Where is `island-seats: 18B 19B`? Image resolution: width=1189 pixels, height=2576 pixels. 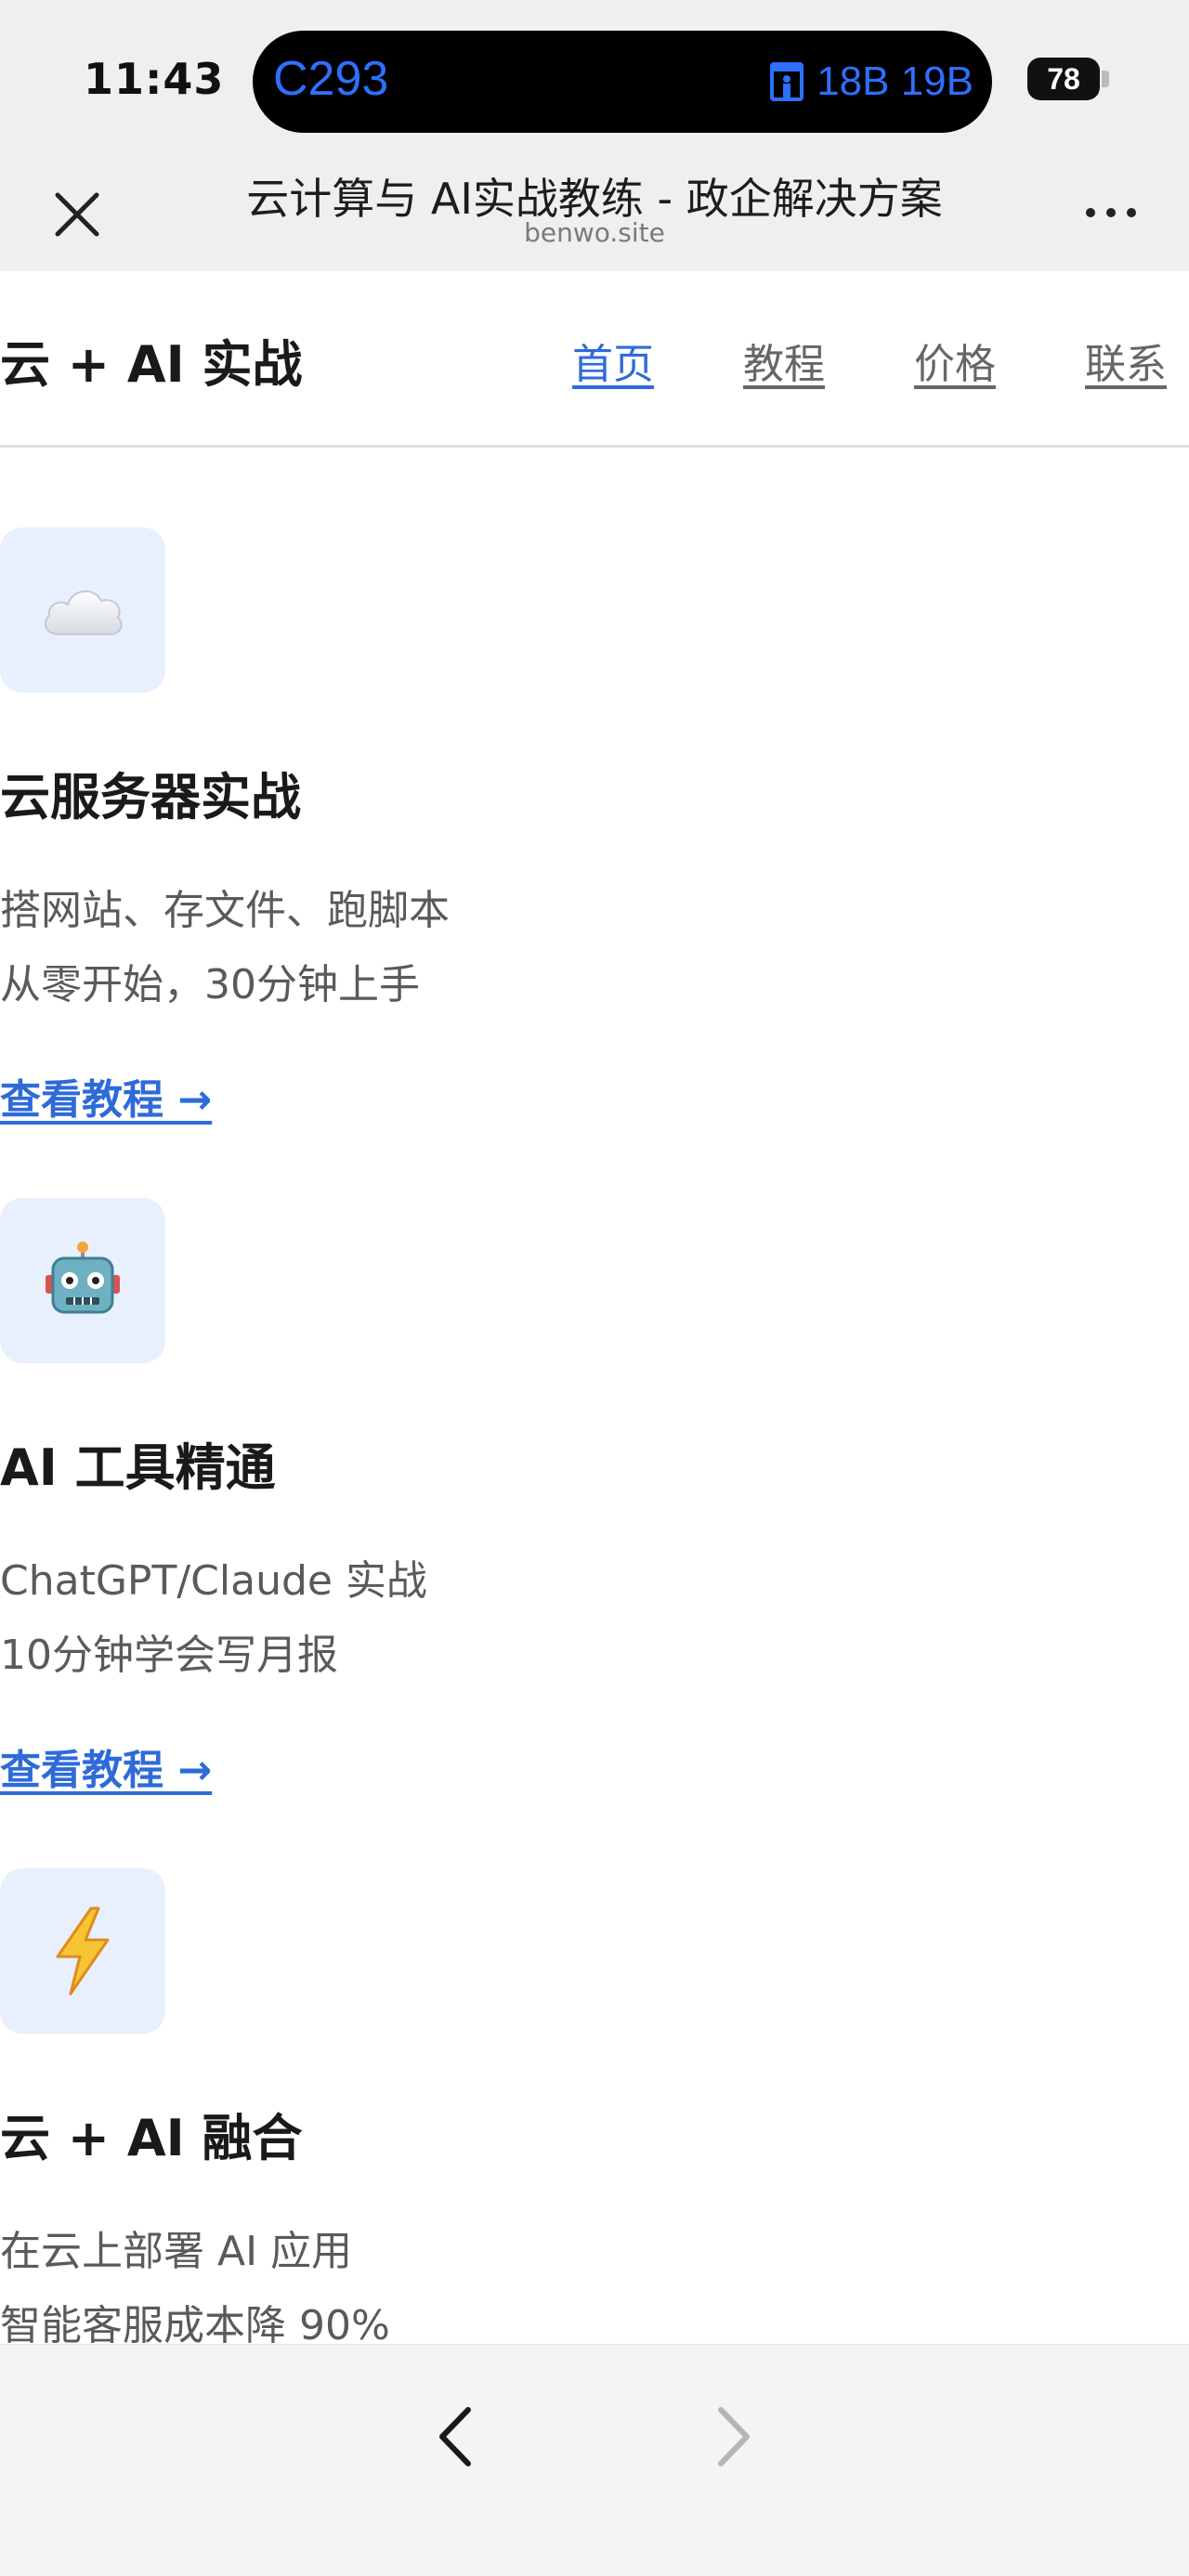 island-seats: 18B 19B is located at coordinates (870, 82).